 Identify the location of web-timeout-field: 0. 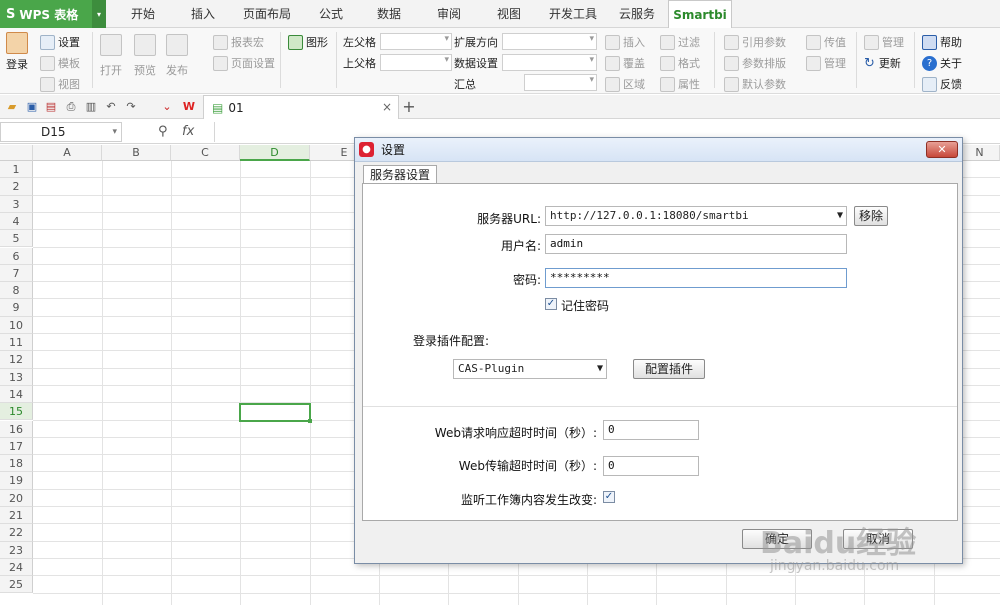
(651, 430).